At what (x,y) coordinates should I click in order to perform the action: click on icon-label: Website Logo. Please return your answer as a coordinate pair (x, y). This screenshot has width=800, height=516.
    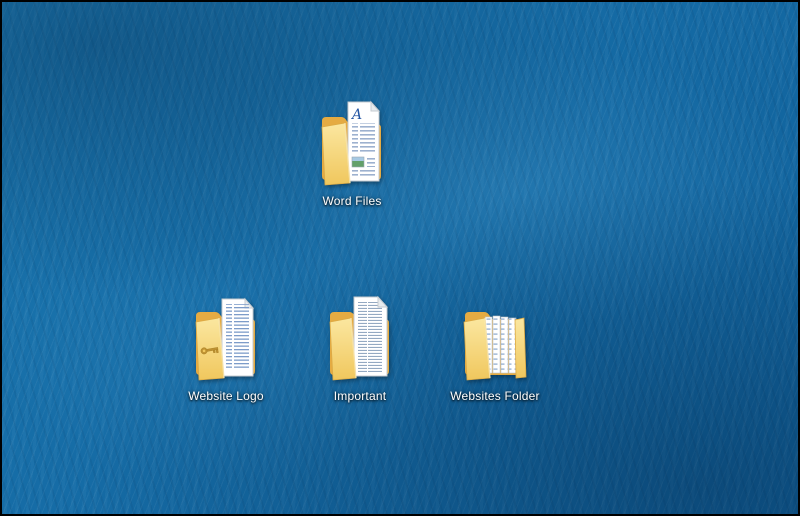
    Looking at the image, I should click on (226, 396).